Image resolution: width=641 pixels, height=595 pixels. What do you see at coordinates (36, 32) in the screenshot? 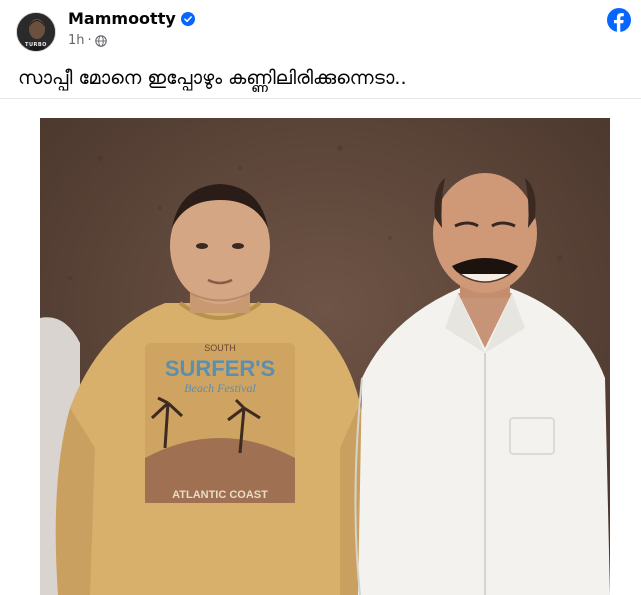
I see `author-avatar: TURBO` at bounding box center [36, 32].